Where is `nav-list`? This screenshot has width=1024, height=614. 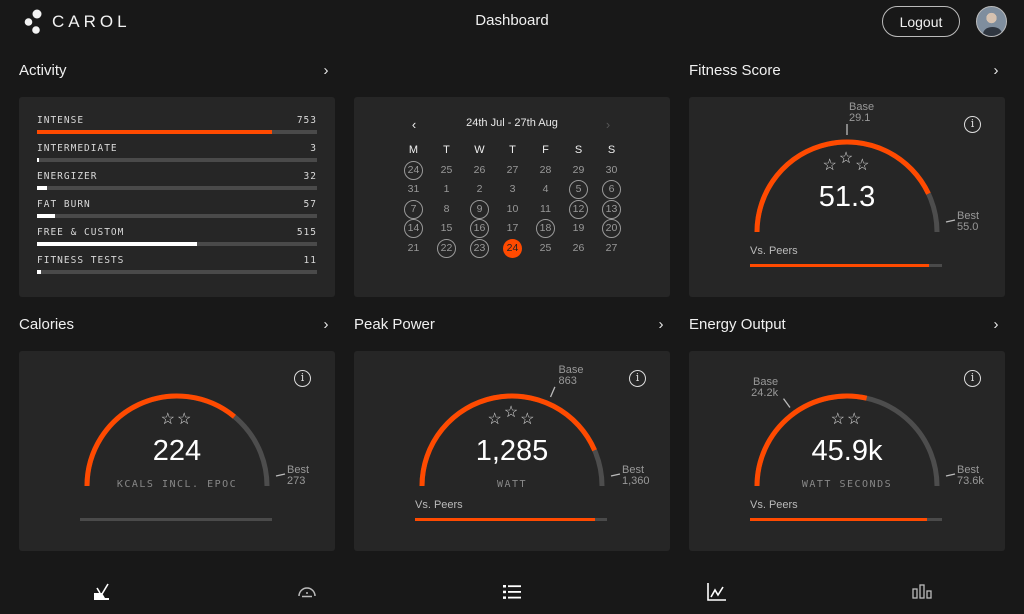
nav-list is located at coordinates (512, 592).